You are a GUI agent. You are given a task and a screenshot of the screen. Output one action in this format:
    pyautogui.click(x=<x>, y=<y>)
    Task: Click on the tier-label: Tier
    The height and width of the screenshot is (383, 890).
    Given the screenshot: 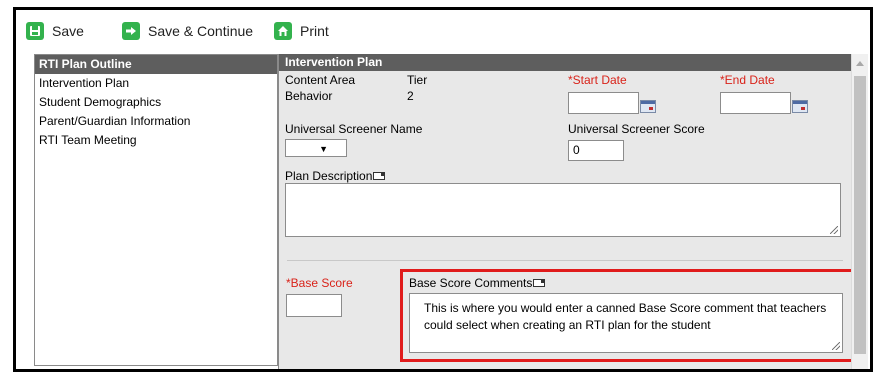 What is the action you would take?
    pyautogui.click(x=417, y=80)
    